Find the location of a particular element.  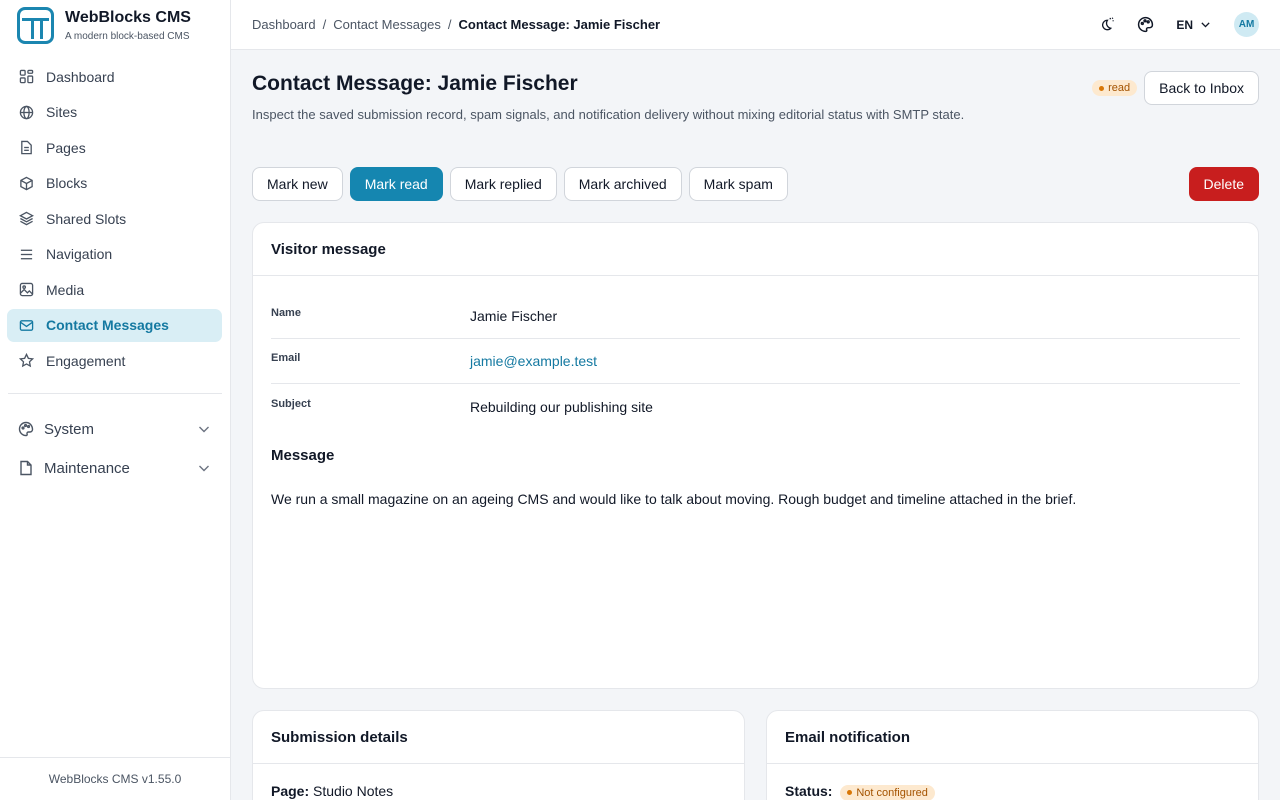

sidebar-item-pages: Pages is located at coordinates (114, 147).